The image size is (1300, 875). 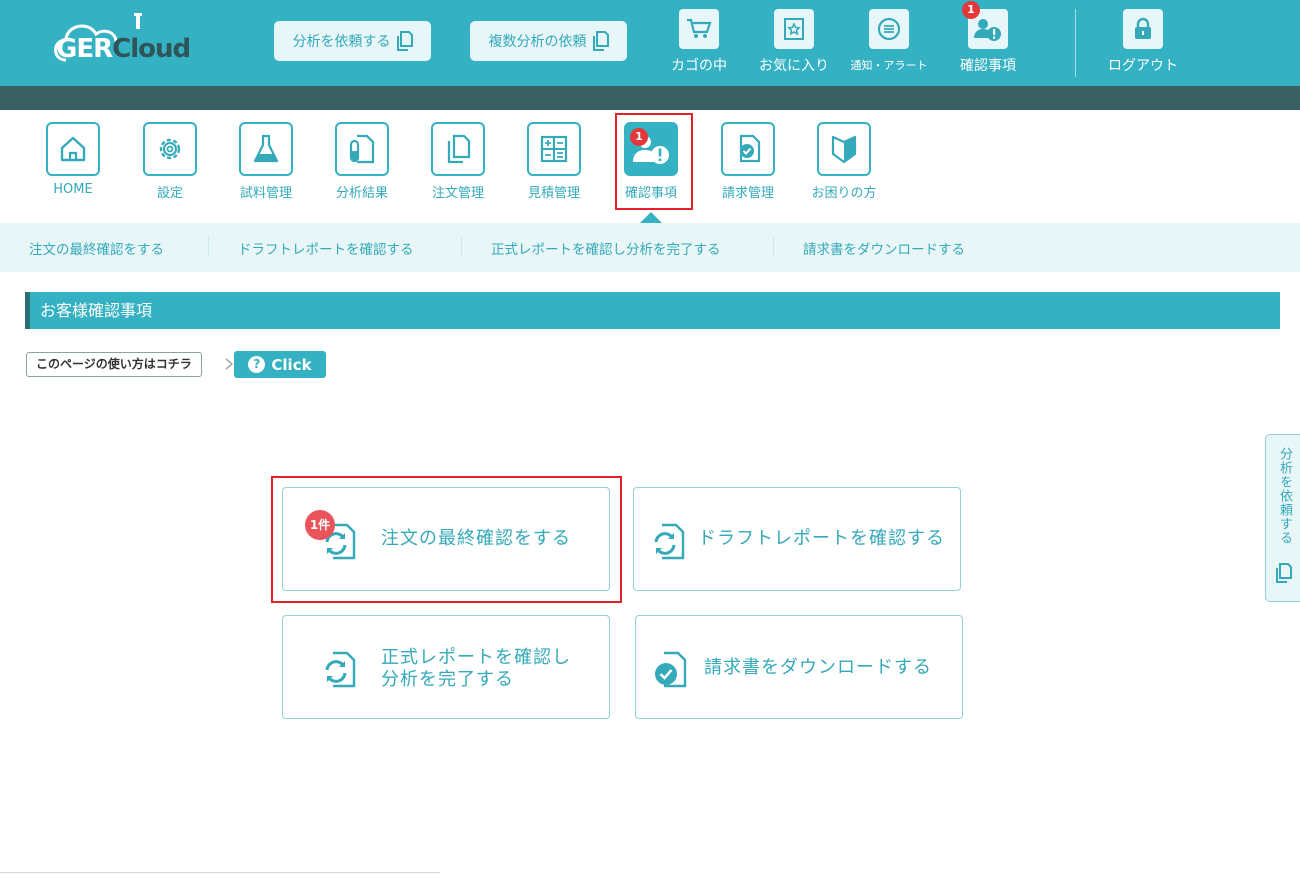 I want to click on card-draft-report-label: ドラフトレポートを確認する, so click(x=821, y=538).